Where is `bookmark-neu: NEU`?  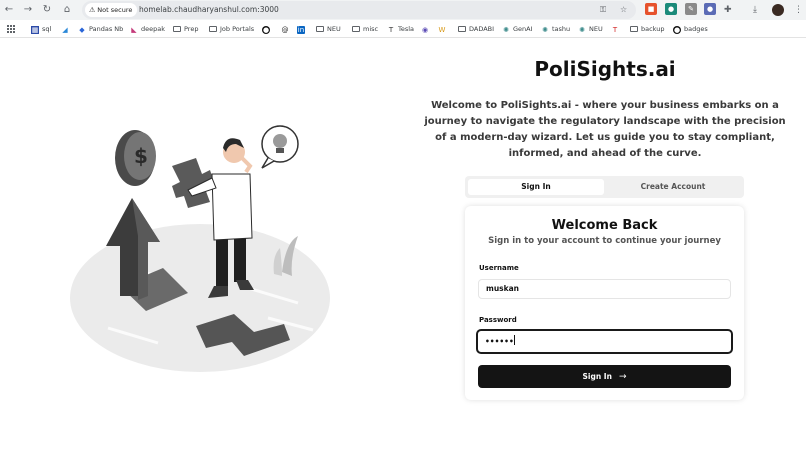 bookmark-neu: NEU is located at coordinates (328, 29).